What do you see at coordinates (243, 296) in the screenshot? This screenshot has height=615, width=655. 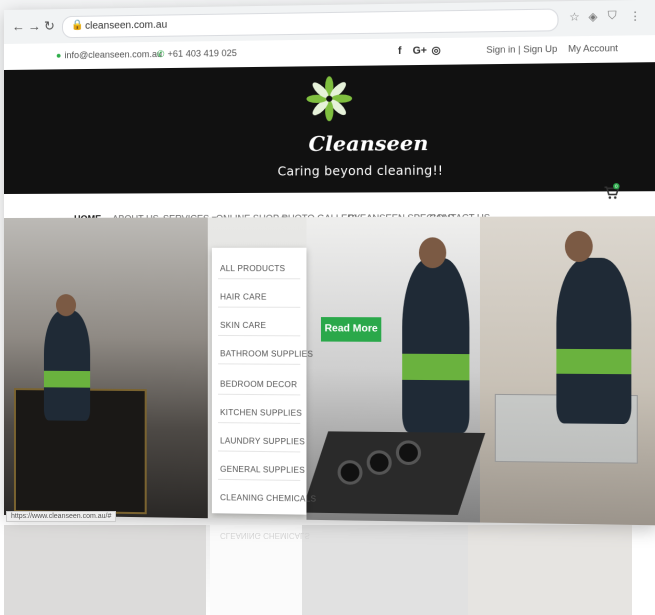 I see `dropdown-item-hair-care: HAIR CARE` at bounding box center [243, 296].